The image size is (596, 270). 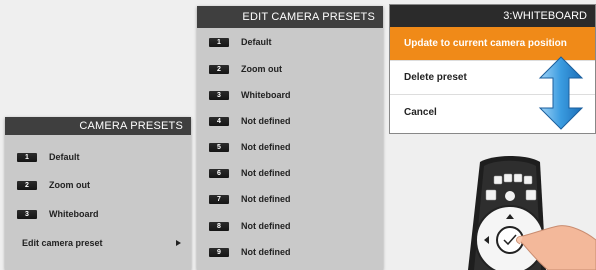 What do you see at coordinates (98, 126) in the screenshot?
I see `camera-presets-title: CAMERA PRESETS` at bounding box center [98, 126].